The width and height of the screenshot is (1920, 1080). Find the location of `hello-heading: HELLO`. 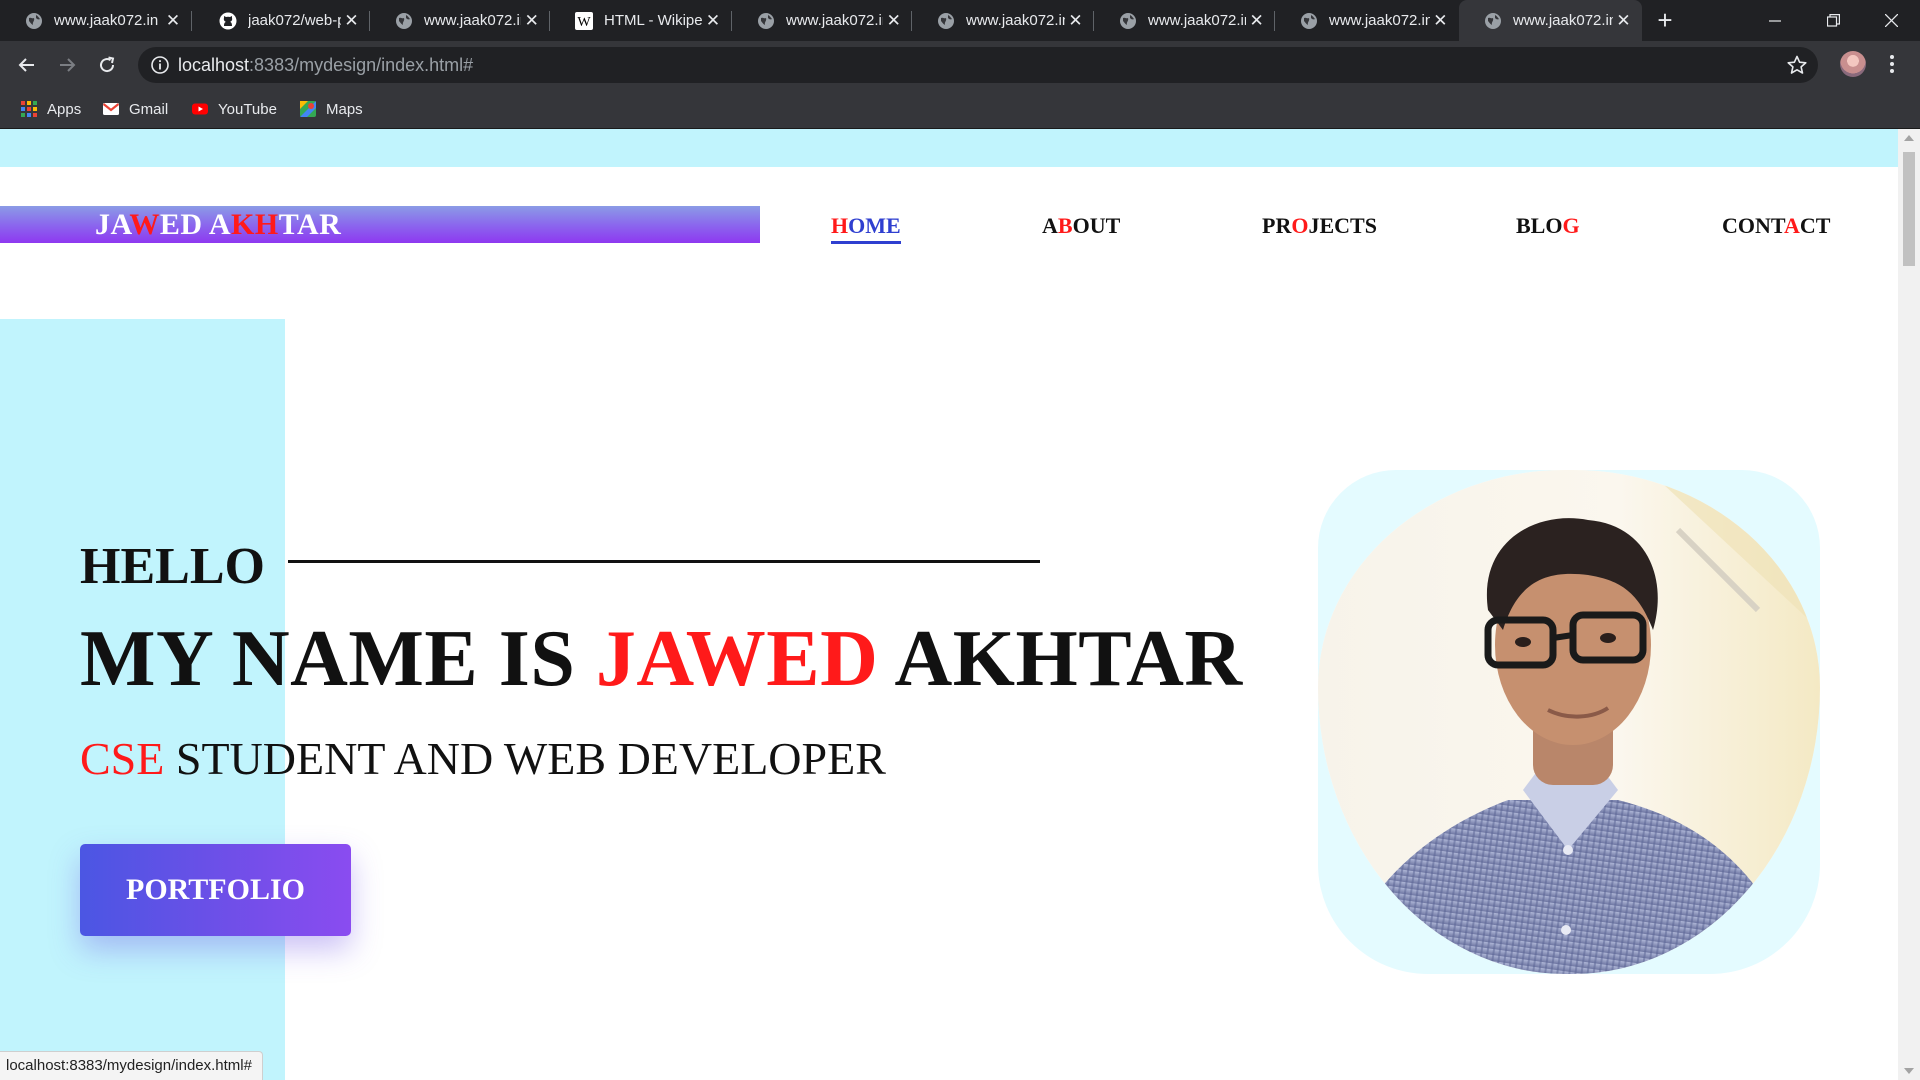

hello-heading: HELLO is located at coordinates (172, 566).